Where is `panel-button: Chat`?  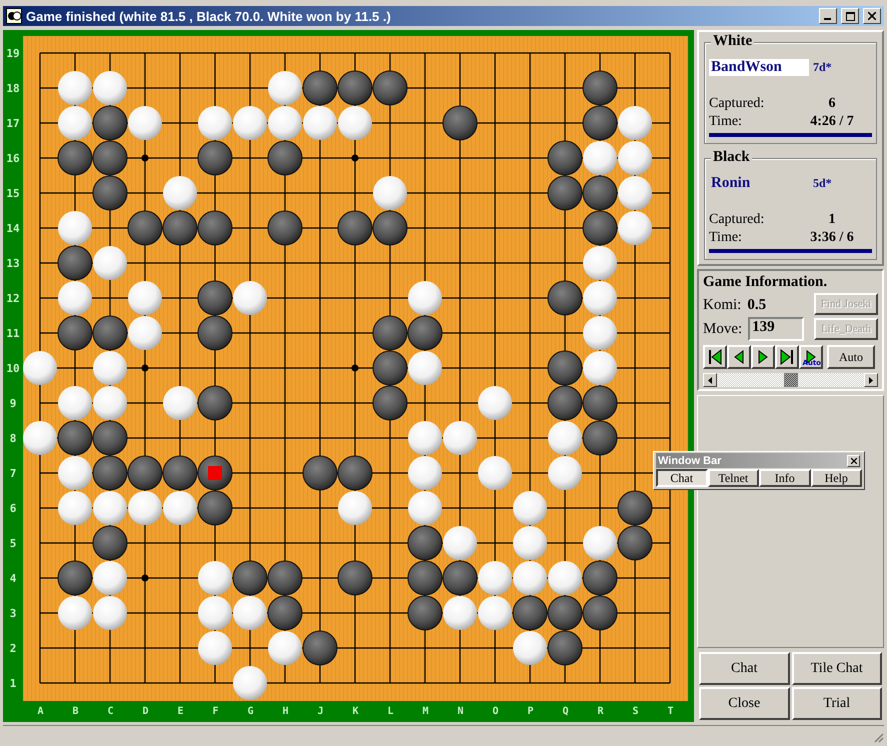 panel-button: Chat is located at coordinates (744, 669).